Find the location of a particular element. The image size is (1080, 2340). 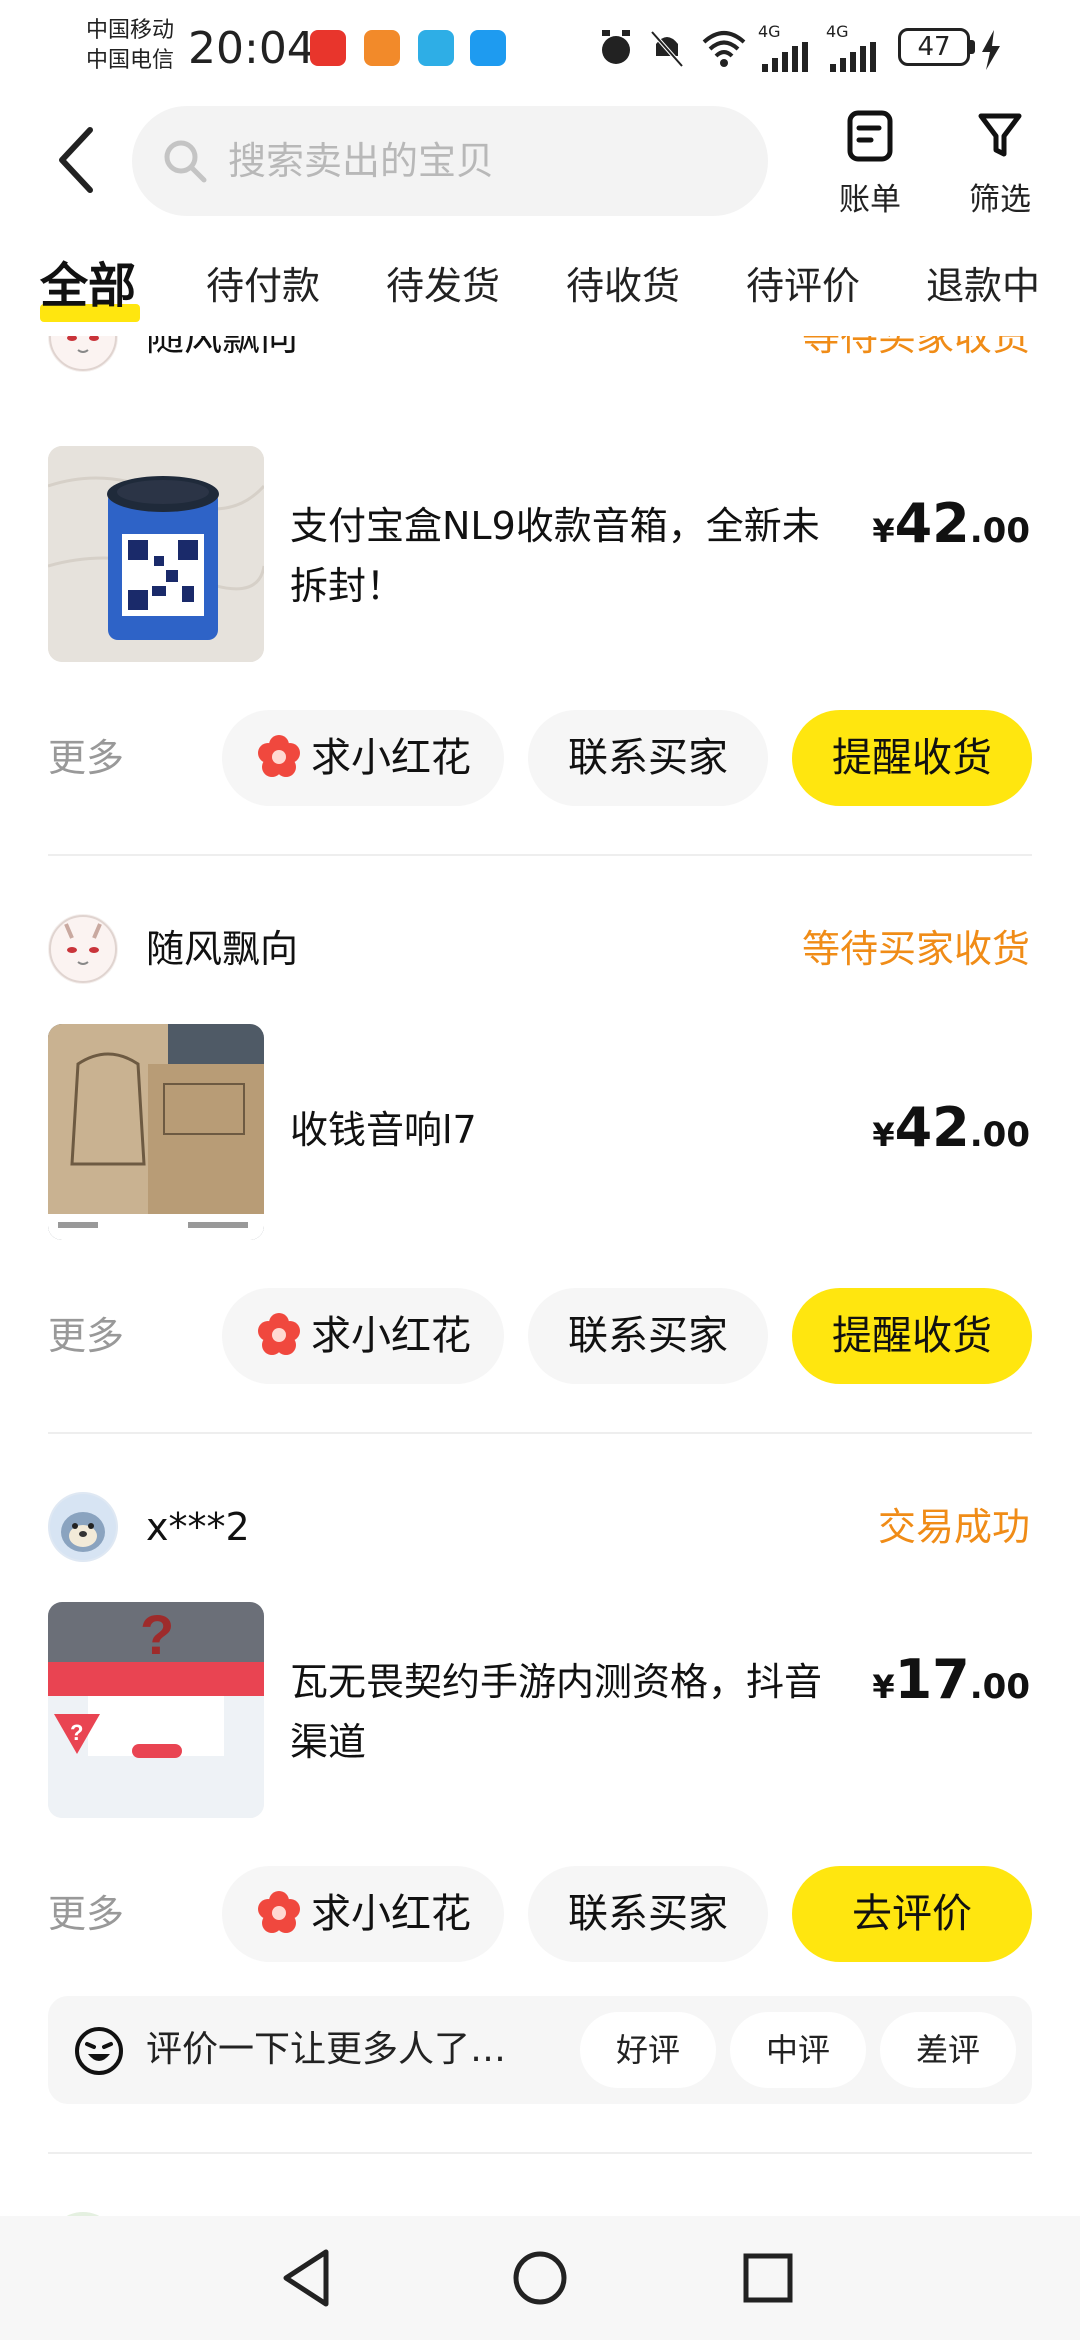

filter-button: 筛选 is located at coordinates (1000, 165).